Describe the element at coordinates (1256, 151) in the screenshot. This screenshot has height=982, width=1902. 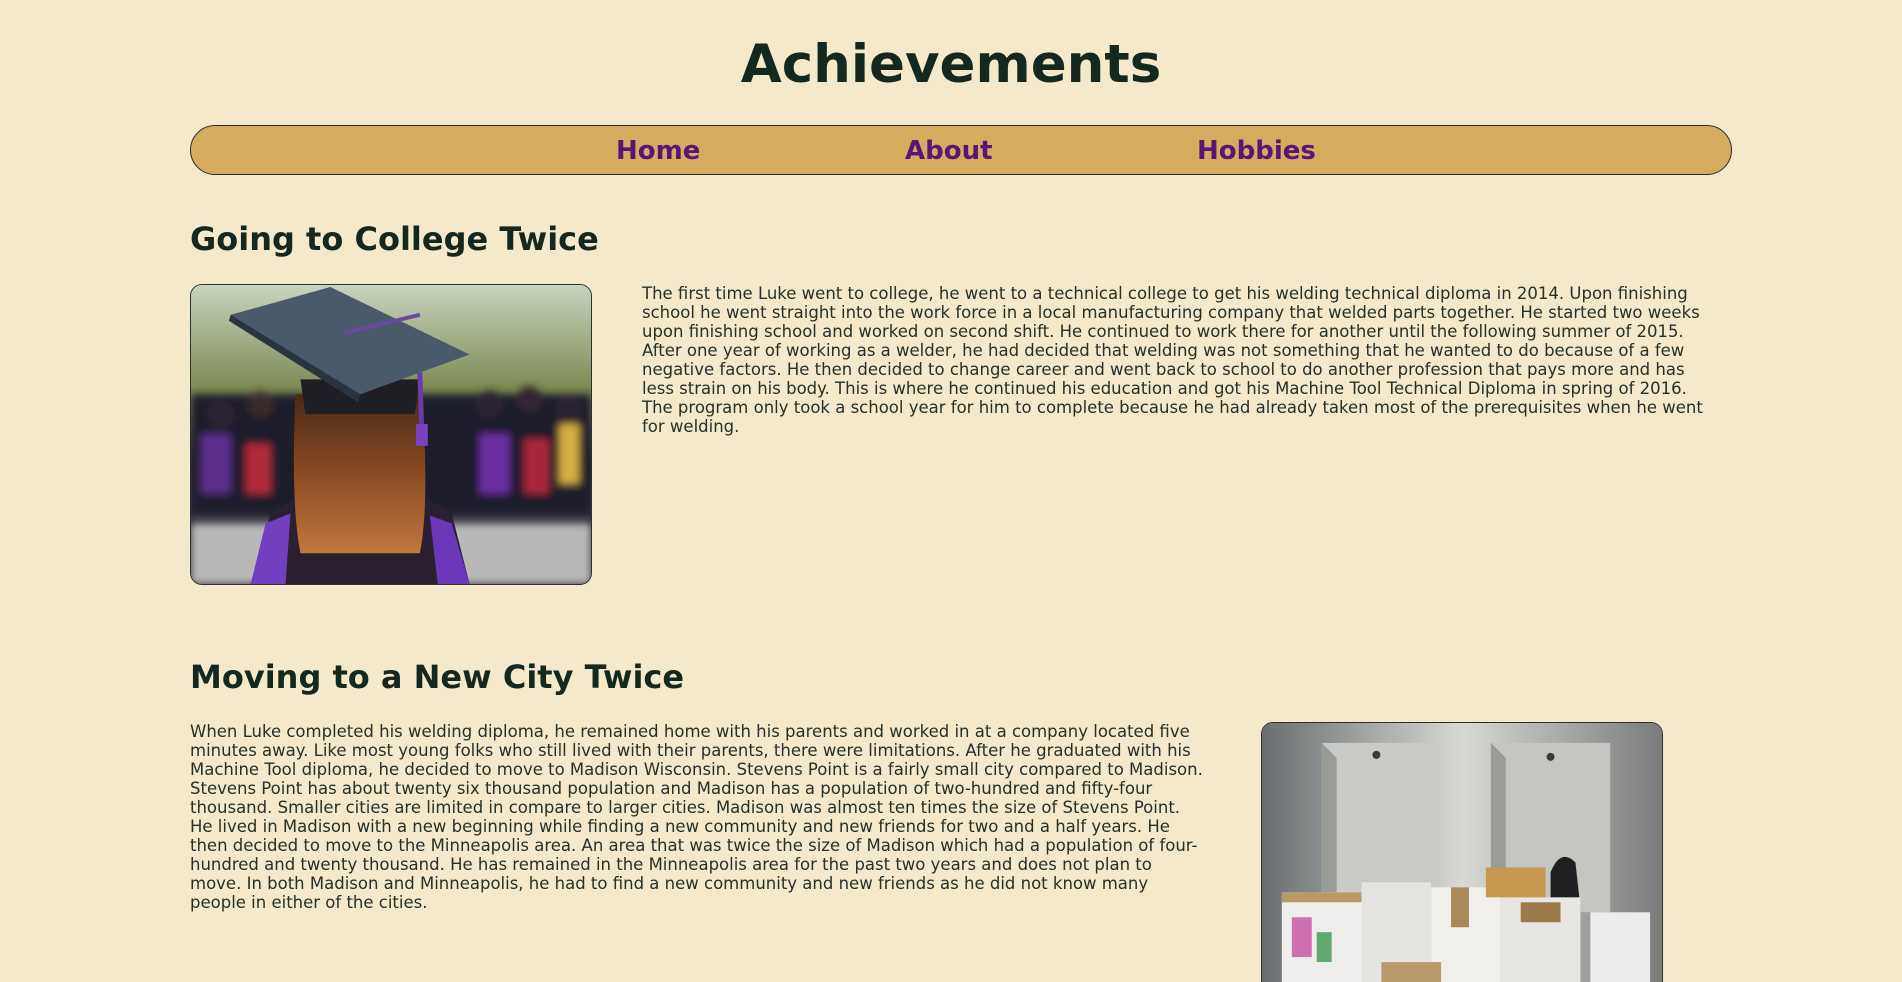
I see `nav-link-hobbies: Hobbies` at that location.